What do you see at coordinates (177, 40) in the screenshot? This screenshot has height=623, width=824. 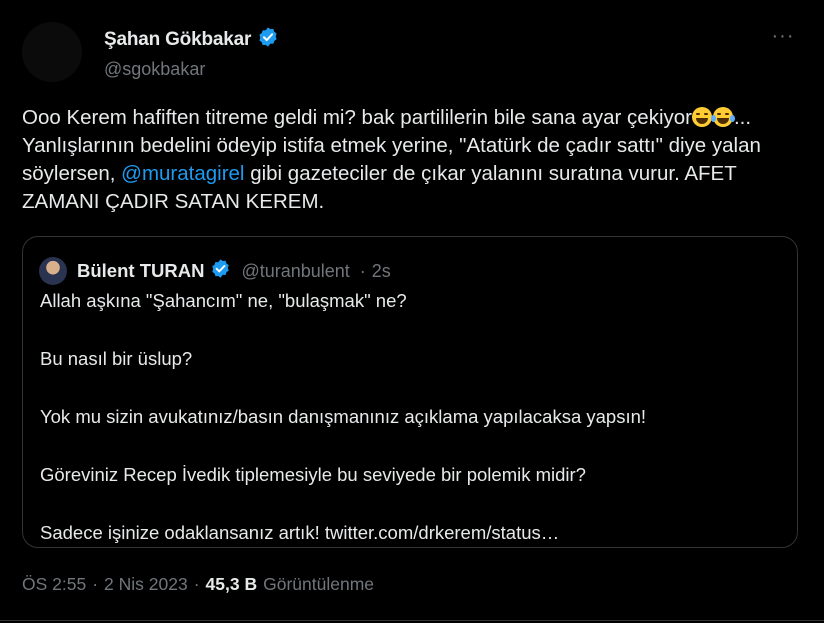 I see `author-name: Şahan Gökbakar` at bounding box center [177, 40].